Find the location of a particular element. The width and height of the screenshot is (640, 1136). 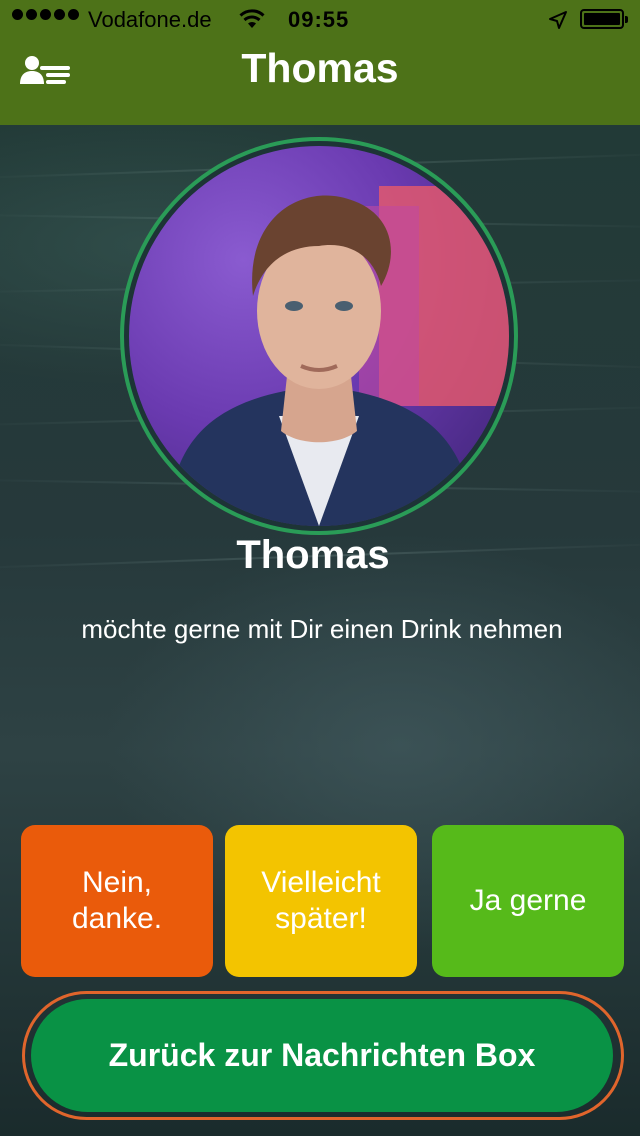

accept-button: Ja gerne is located at coordinates (528, 901).